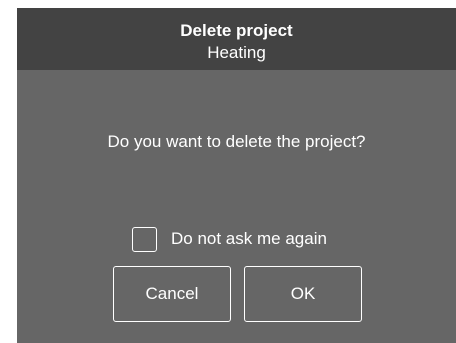 The width and height of the screenshot is (456, 343). I want to click on do-not-ask-again-checkbox: Do not ask me again, so click(229, 239).